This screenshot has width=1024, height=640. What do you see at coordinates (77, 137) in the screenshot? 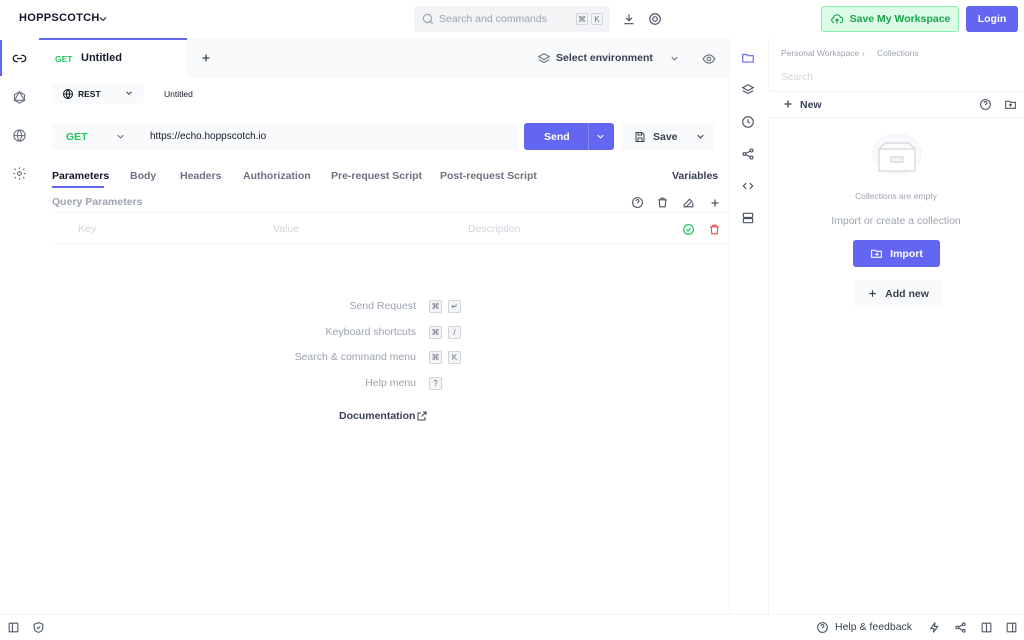
I see `method-label: GET` at bounding box center [77, 137].